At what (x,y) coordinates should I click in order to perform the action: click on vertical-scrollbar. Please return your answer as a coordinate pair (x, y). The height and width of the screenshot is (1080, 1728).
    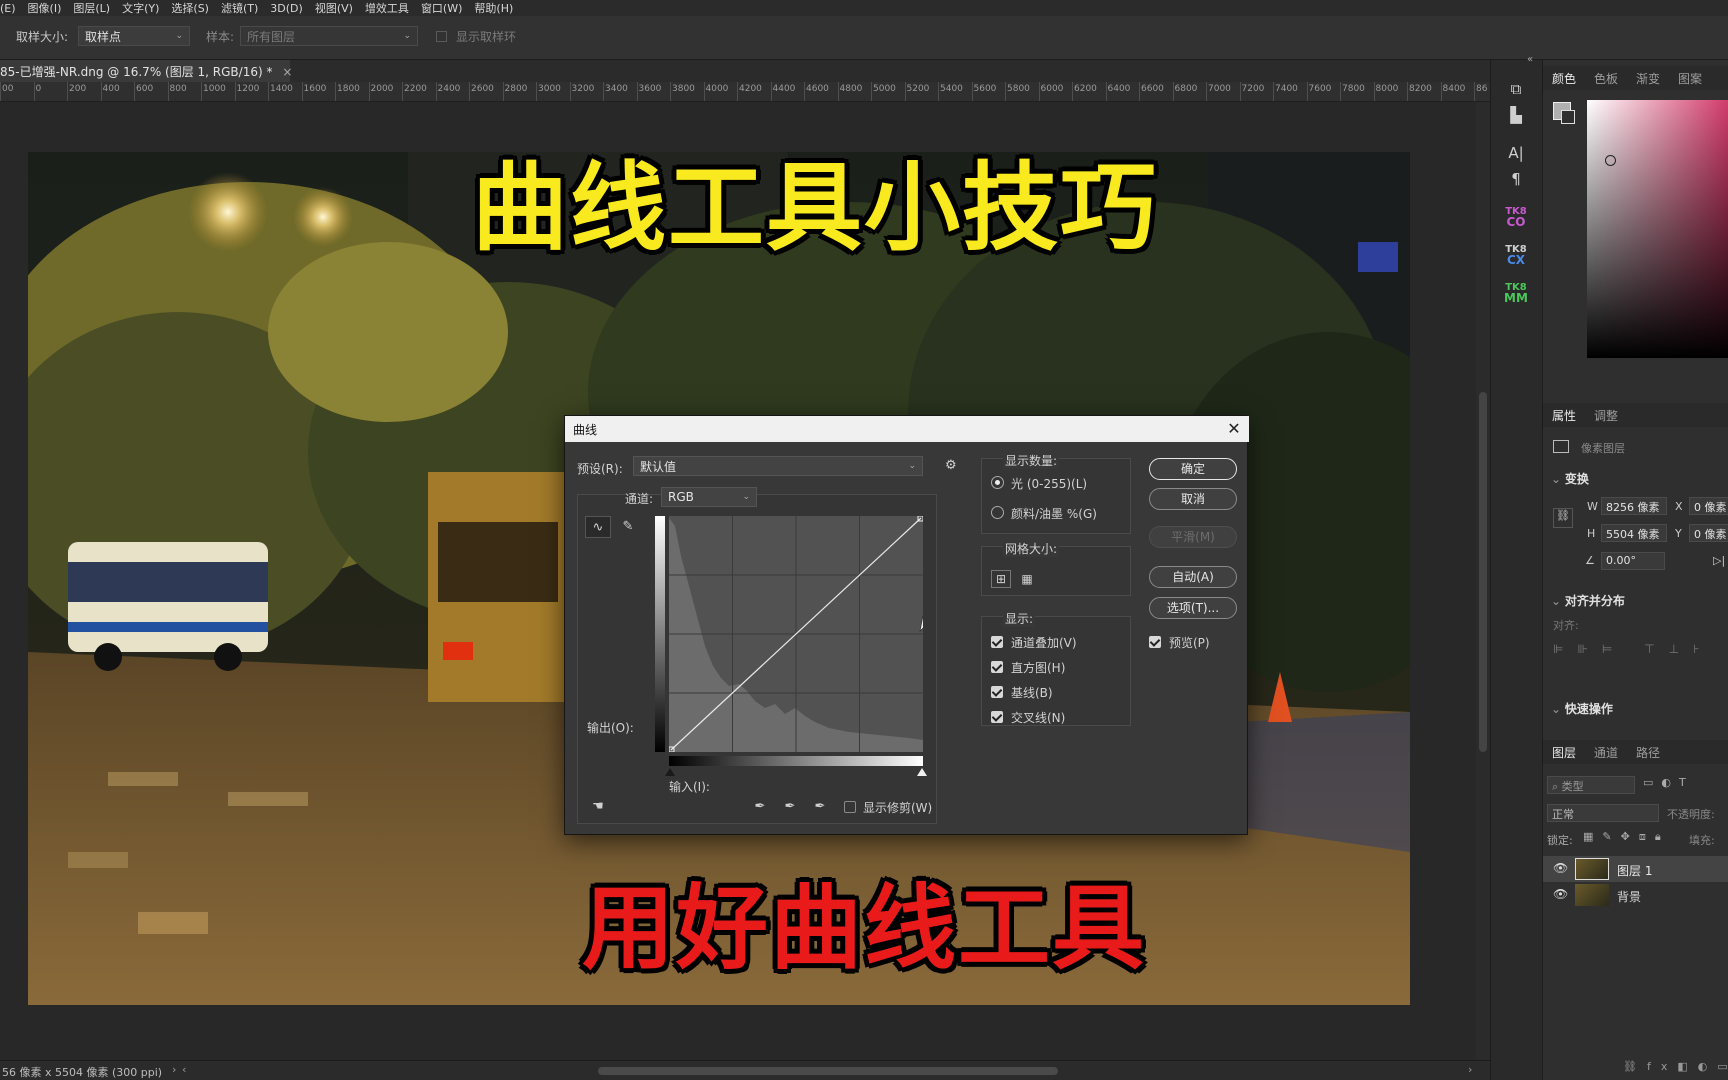
    Looking at the image, I should click on (1483, 581).